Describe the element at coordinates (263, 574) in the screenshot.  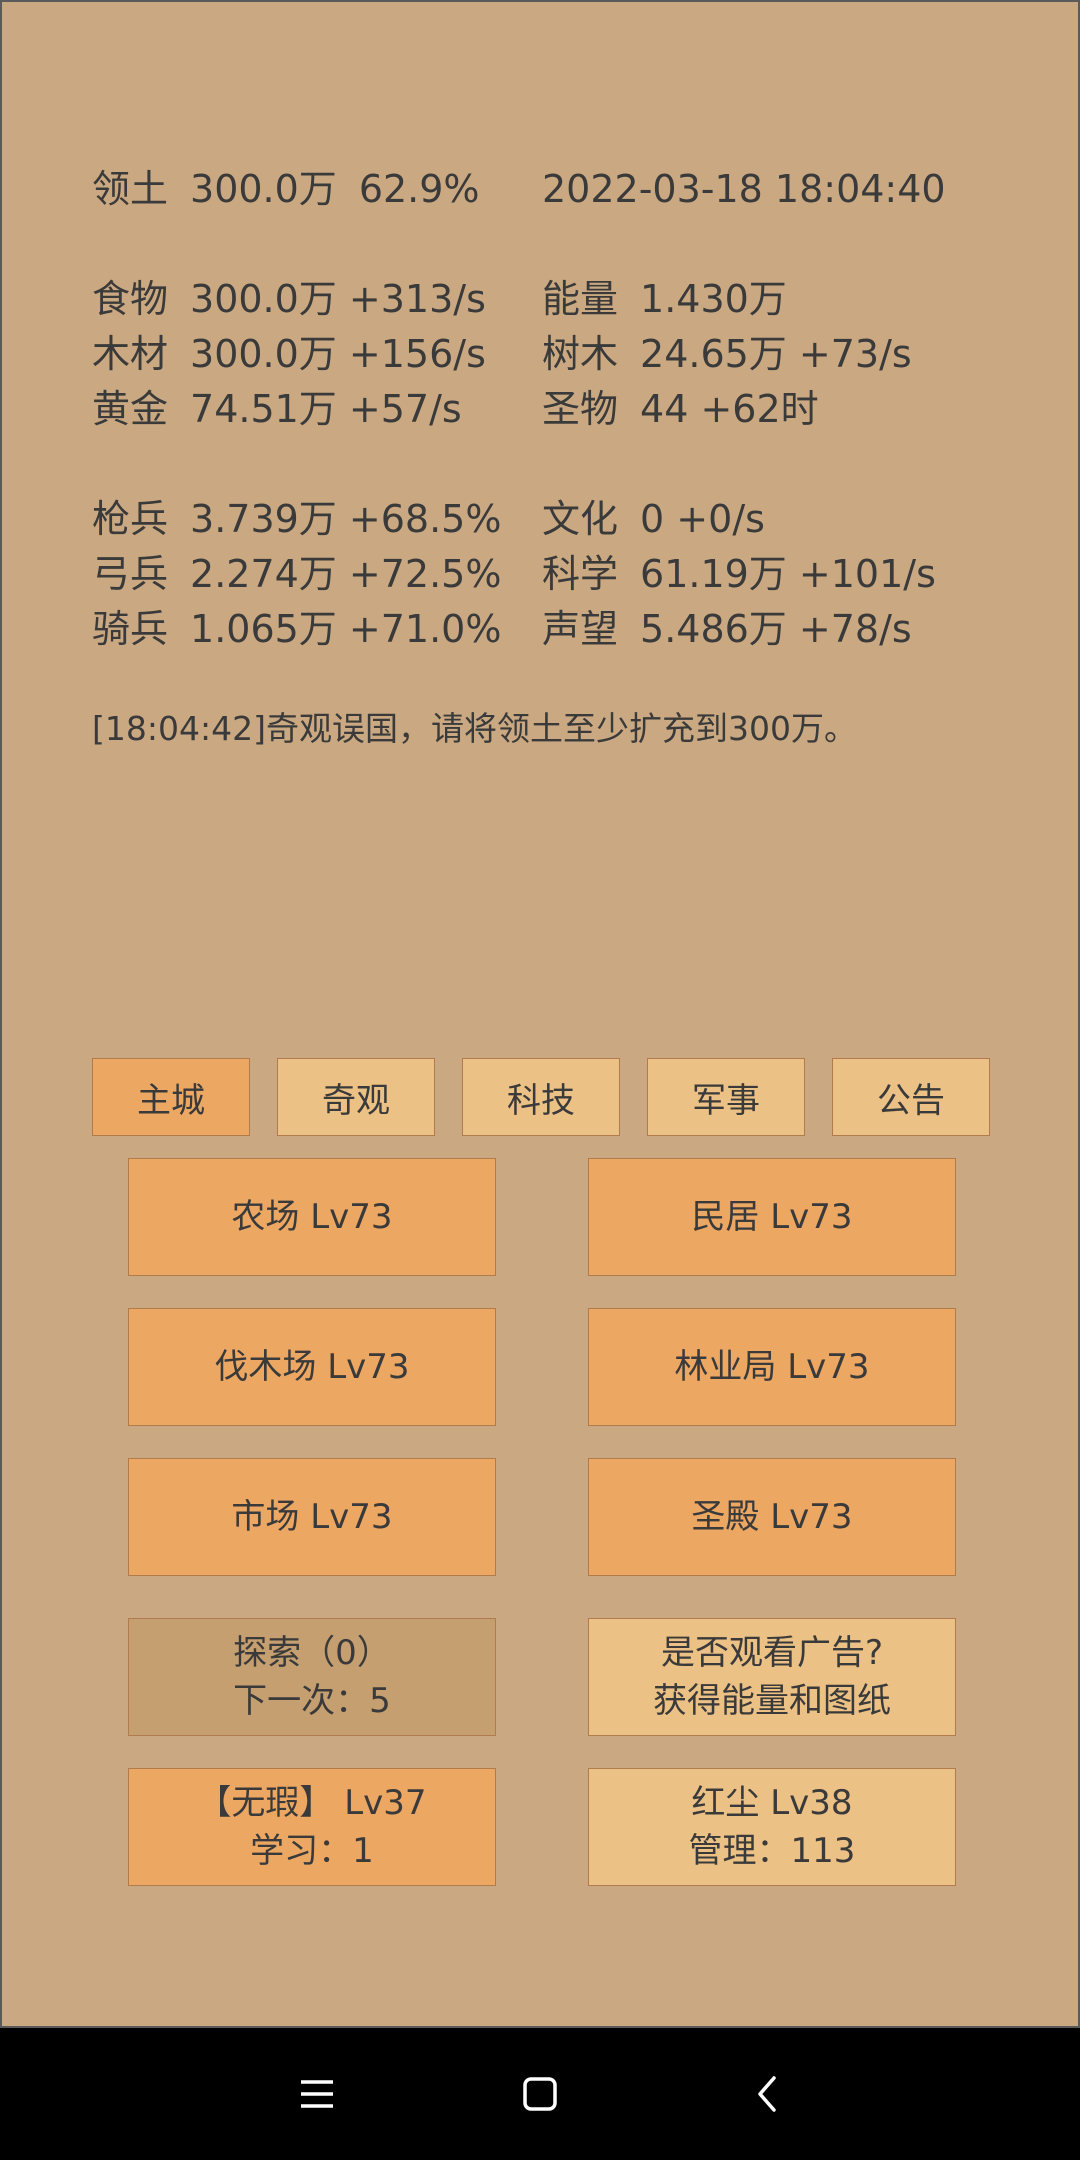
I see `military-value: 2.274万` at that location.